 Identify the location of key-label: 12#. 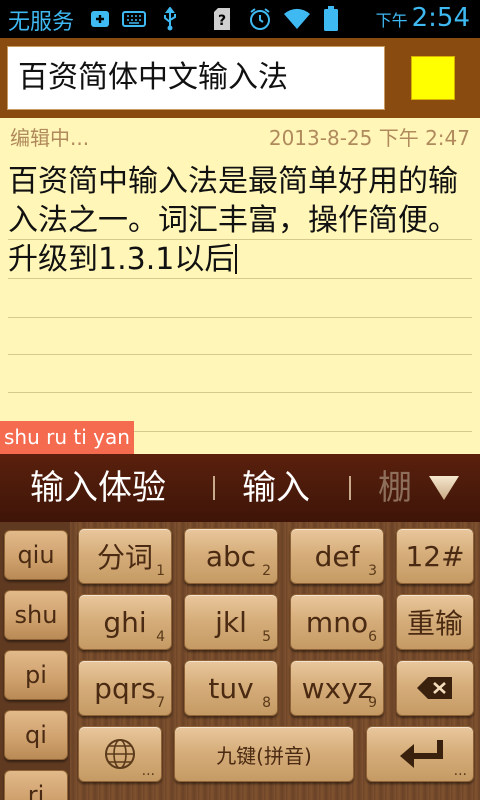
(435, 556).